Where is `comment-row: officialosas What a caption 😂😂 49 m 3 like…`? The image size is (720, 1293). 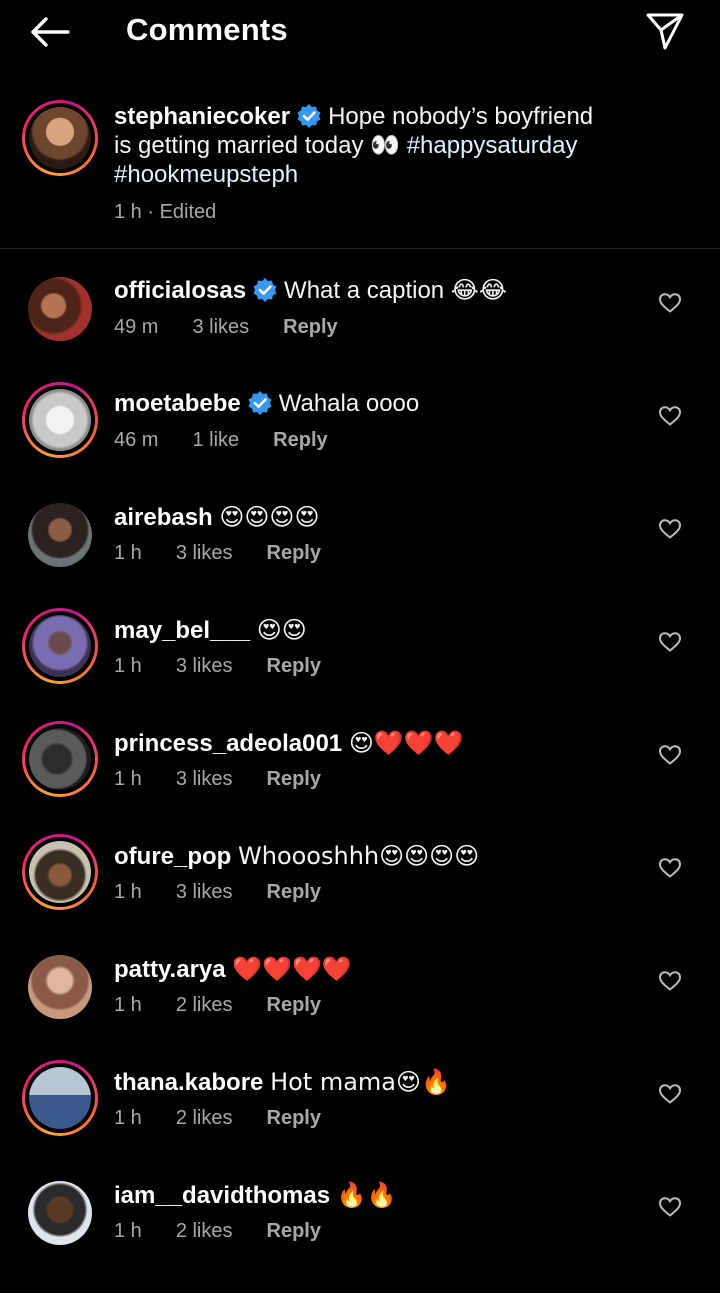 comment-row: officialosas What a caption 😂😂 49 m 3 like… is located at coordinates (360, 332).